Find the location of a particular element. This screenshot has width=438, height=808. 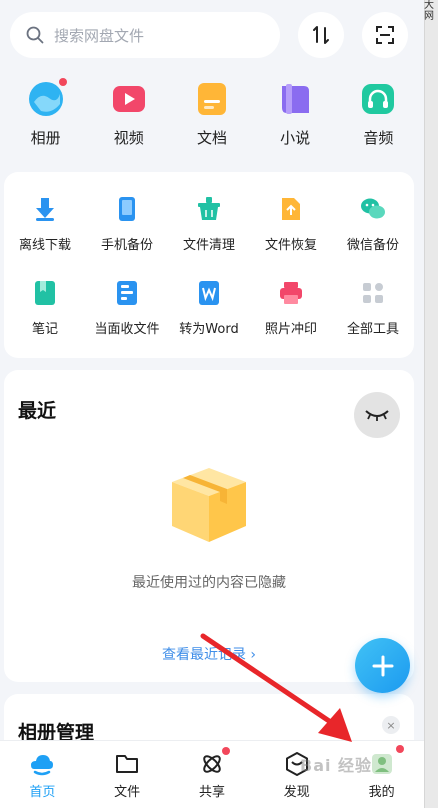

tab-files: 文件 is located at coordinates (127, 774).